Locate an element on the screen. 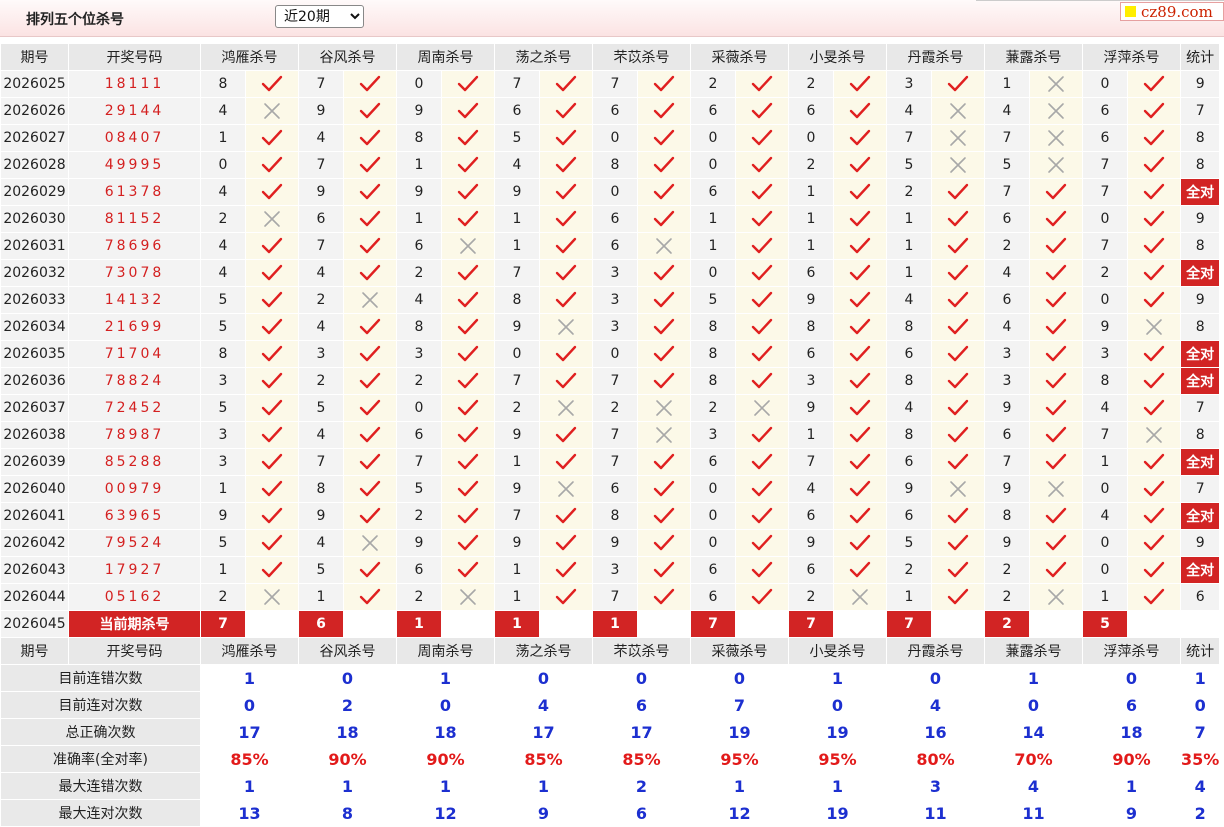  stats-value: 4 is located at coordinates (1033, 786).